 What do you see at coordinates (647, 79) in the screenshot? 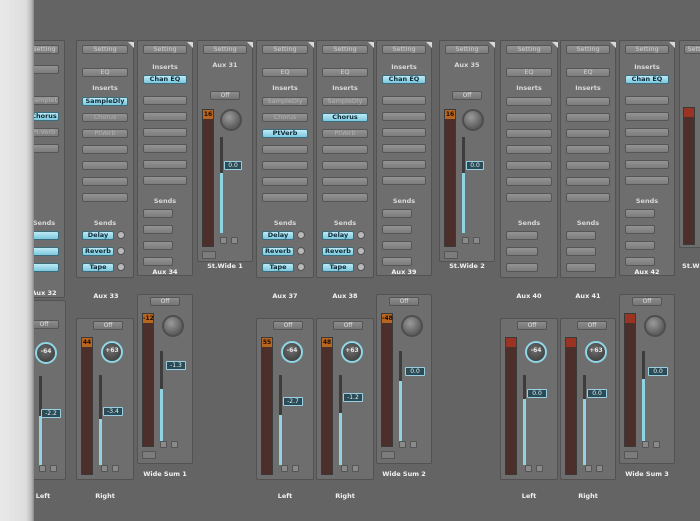
I see `insert-slot-1: Chan EQ` at bounding box center [647, 79].